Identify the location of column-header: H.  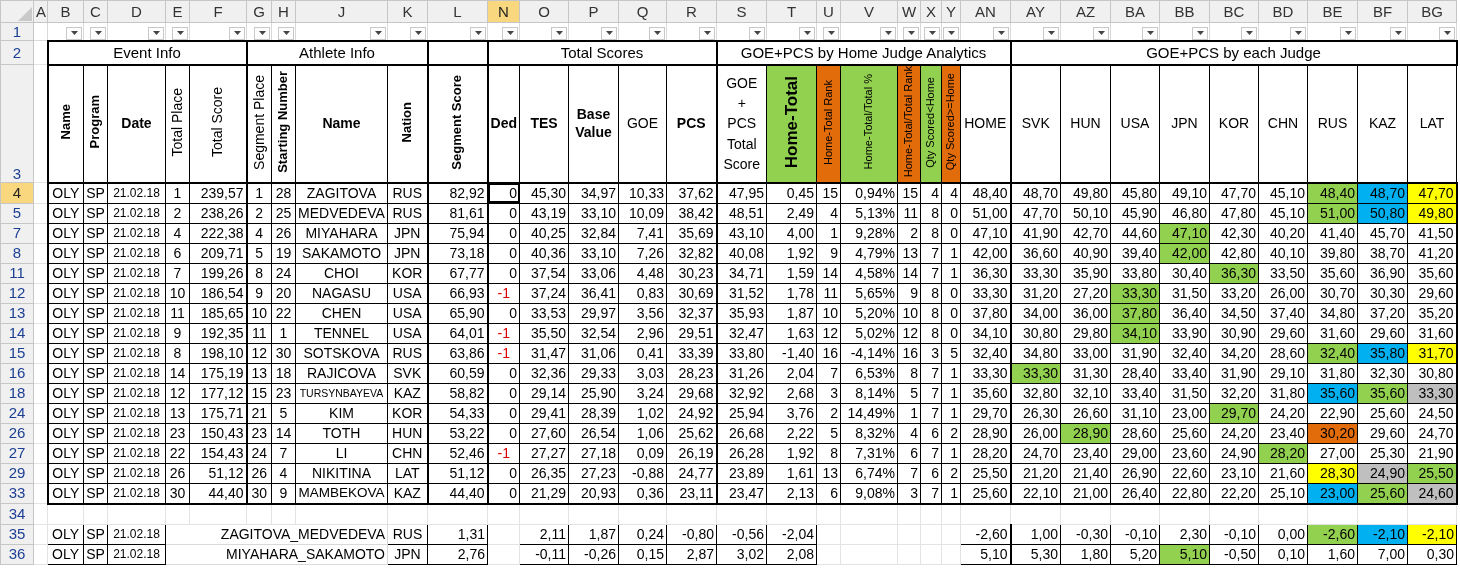
(283, 11).